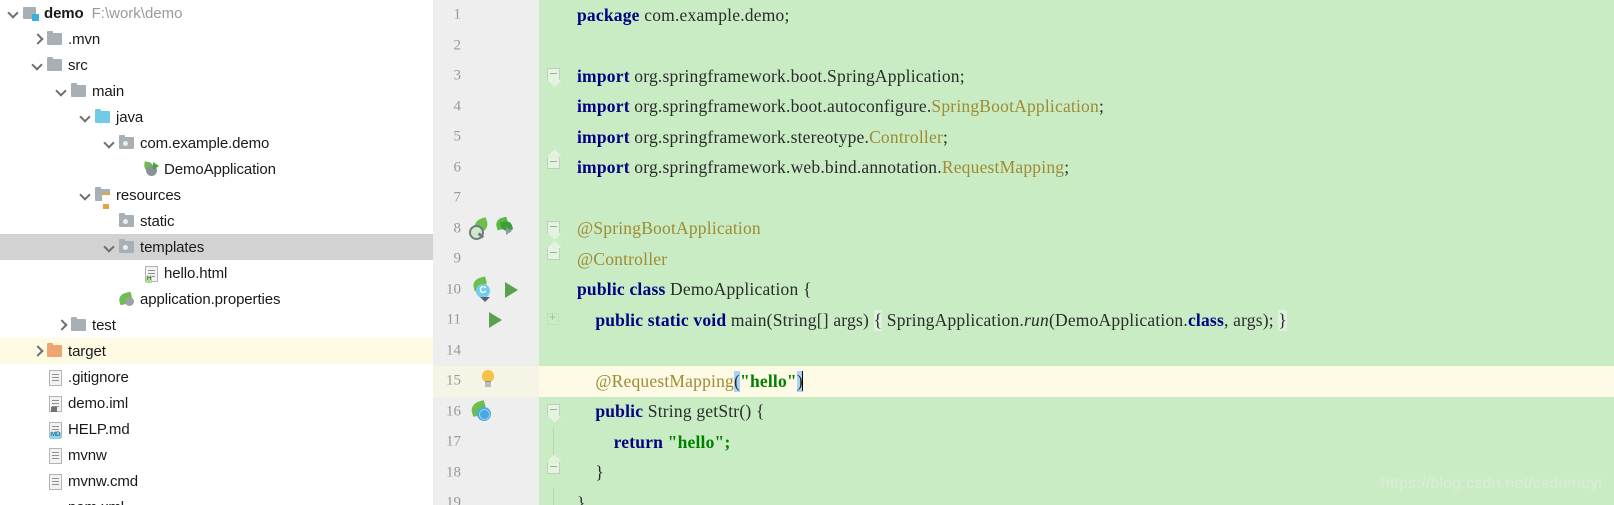 This screenshot has height=505, width=1614. What do you see at coordinates (505, 226) in the screenshot?
I see `spring-beans-icon` at bounding box center [505, 226].